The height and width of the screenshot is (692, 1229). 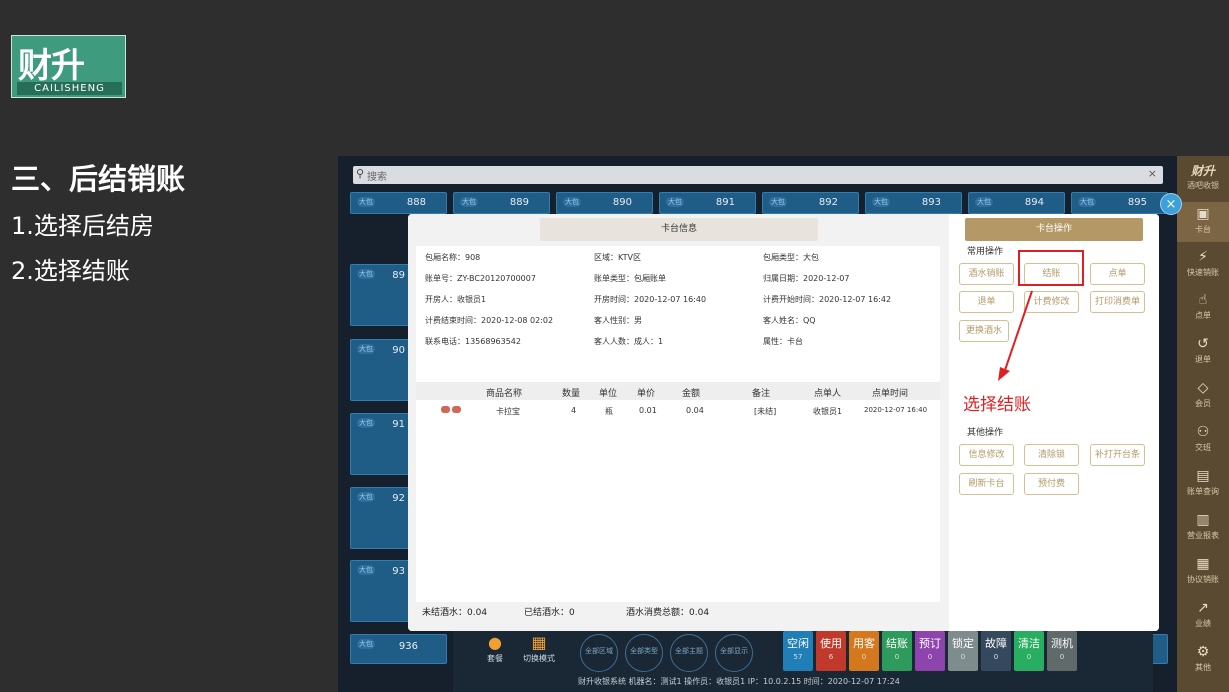 I want to click on room-tile: 大包 894, so click(x=1016, y=203).